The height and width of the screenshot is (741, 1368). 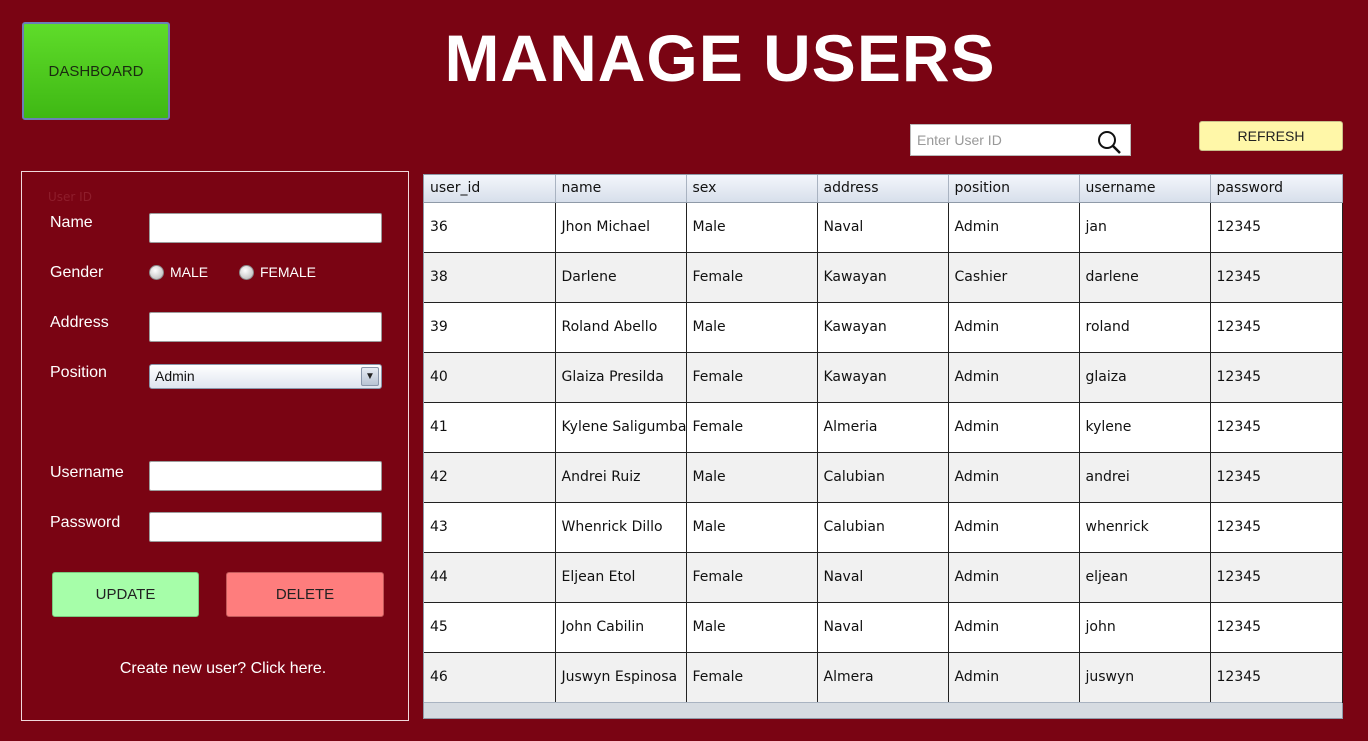 I want to click on position-value: Admin, so click(x=175, y=376).